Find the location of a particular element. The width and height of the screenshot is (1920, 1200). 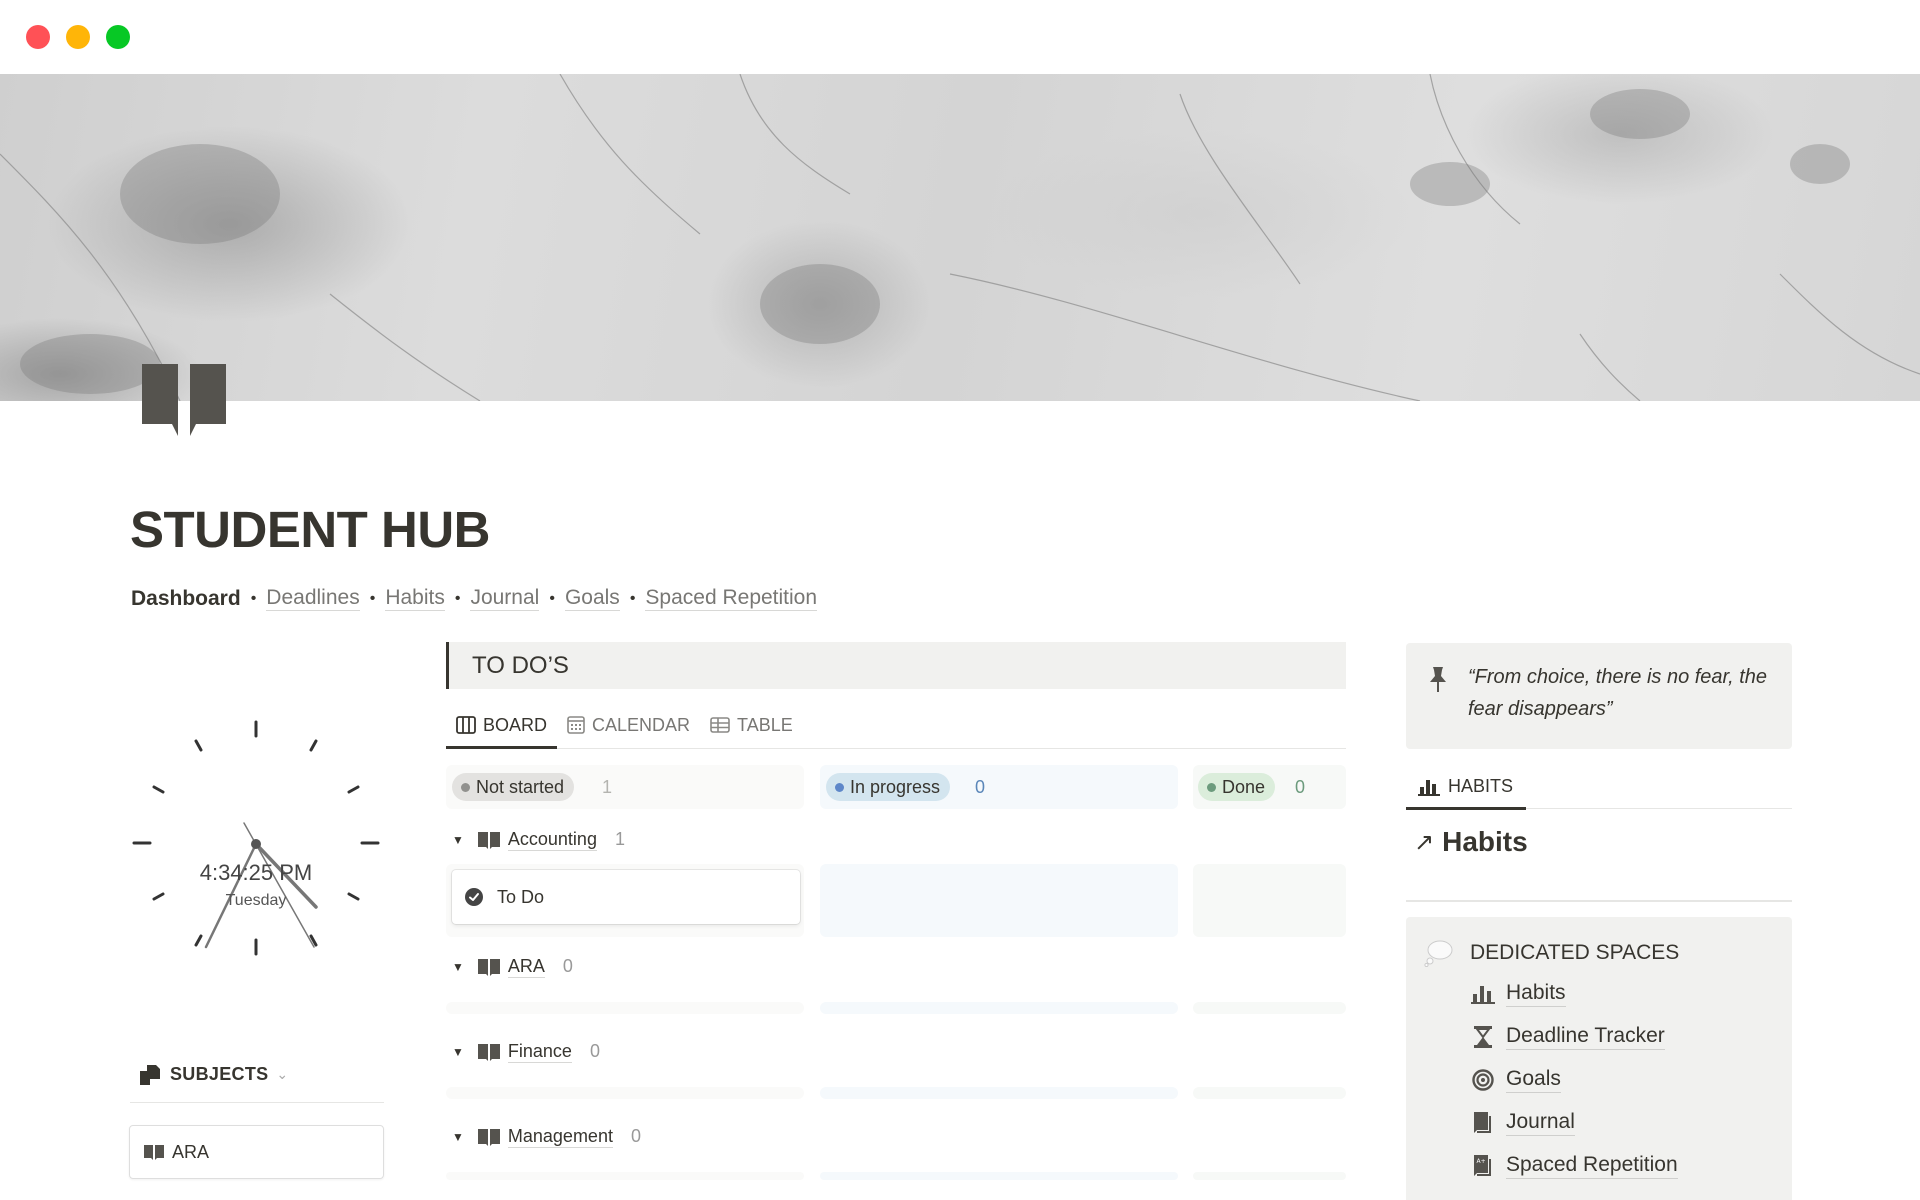

tab-board-label: BOARD is located at coordinates (515, 724).